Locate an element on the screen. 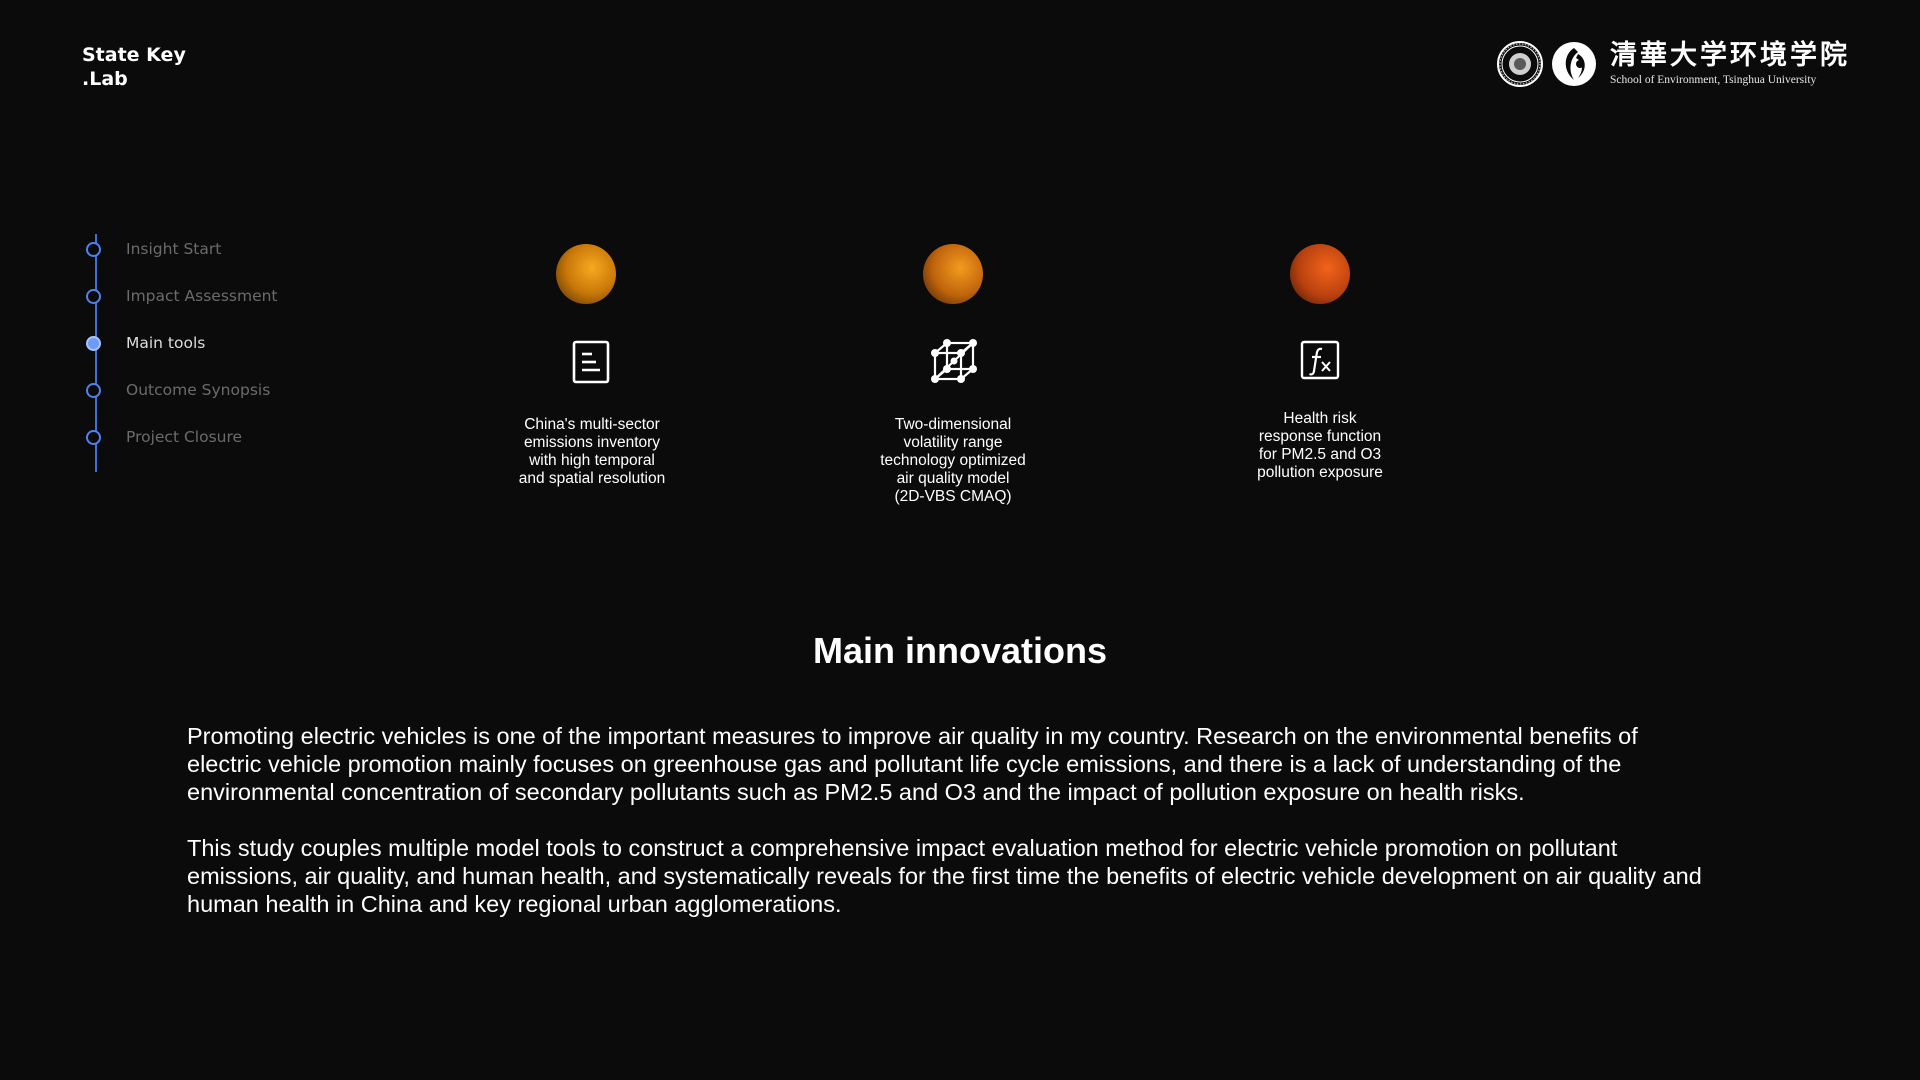  timeline-item-outcome-synopsis: Outcome Synopsis is located at coordinates (178, 390).